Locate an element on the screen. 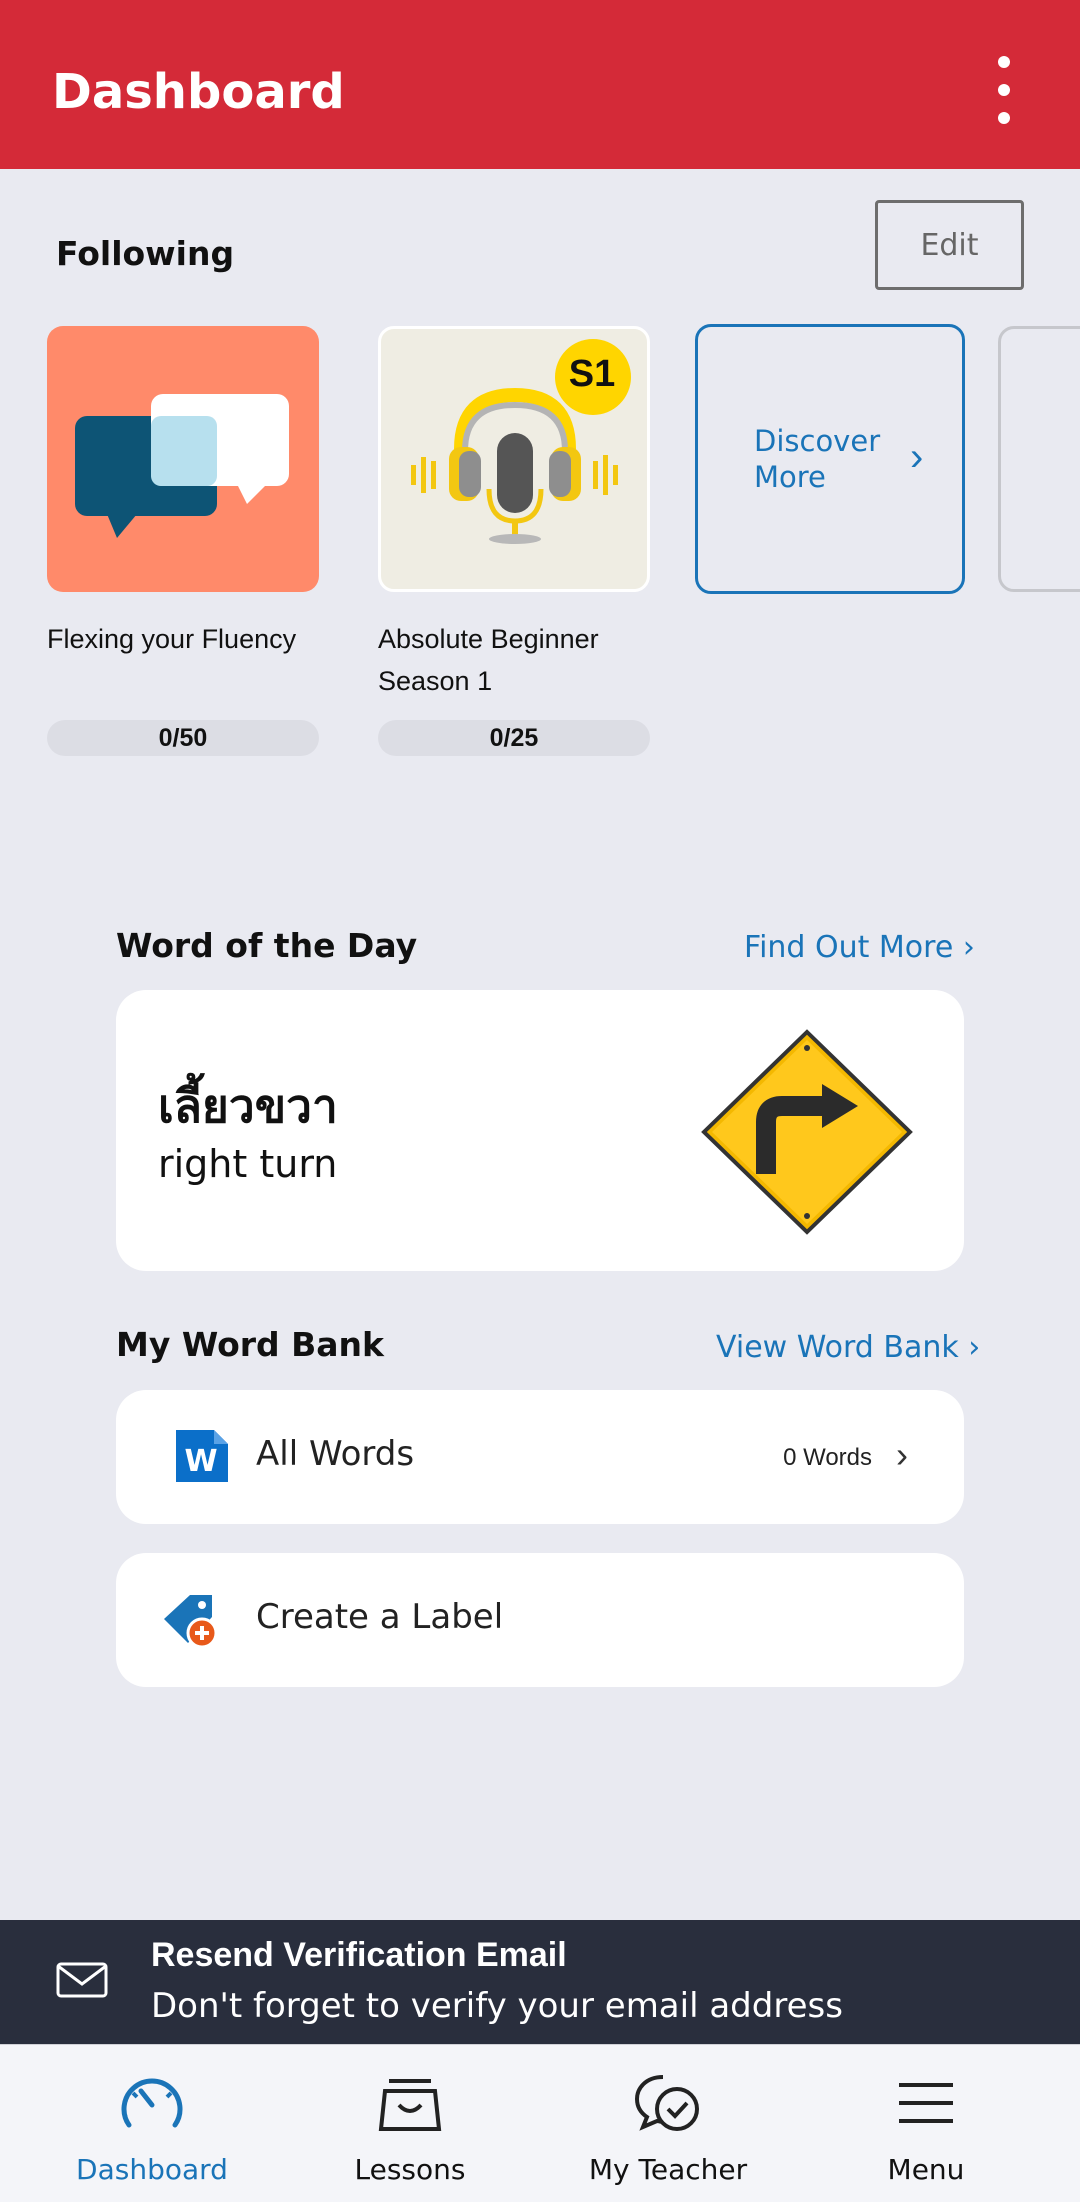 Image resolution: width=1080 pixels, height=2202 pixels. course-progress: 0/50 is located at coordinates (183, 738).